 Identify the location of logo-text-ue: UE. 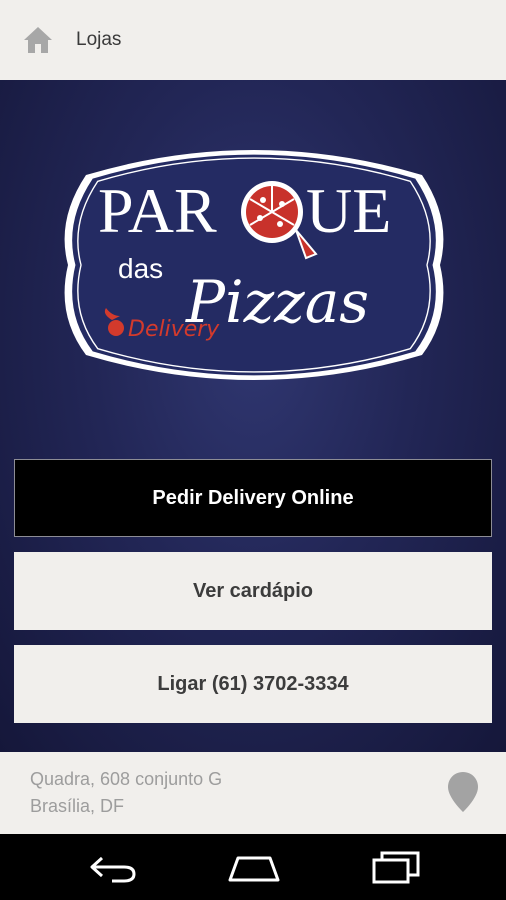
(348, 210).